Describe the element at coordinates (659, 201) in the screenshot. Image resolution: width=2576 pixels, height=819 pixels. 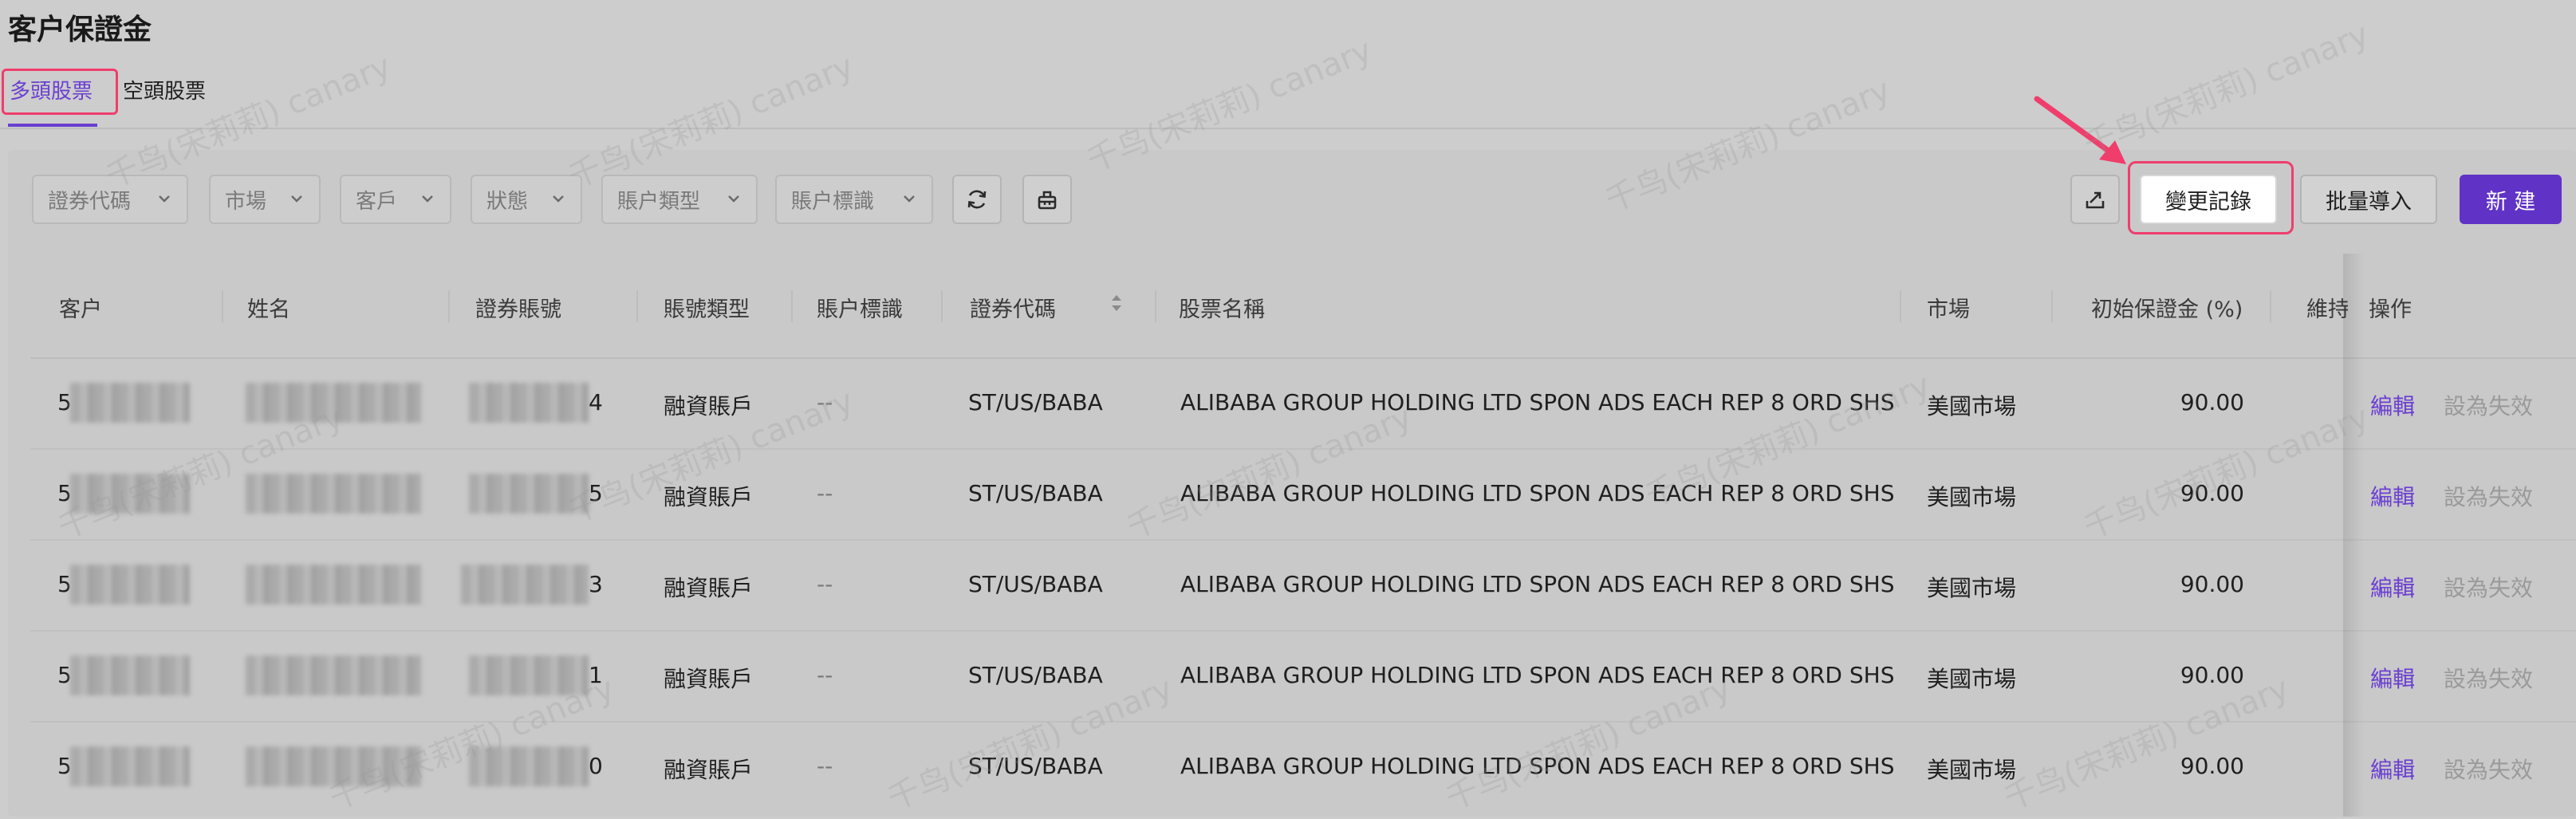
I see `filter-account-type-label: 賬户類型` at that location.